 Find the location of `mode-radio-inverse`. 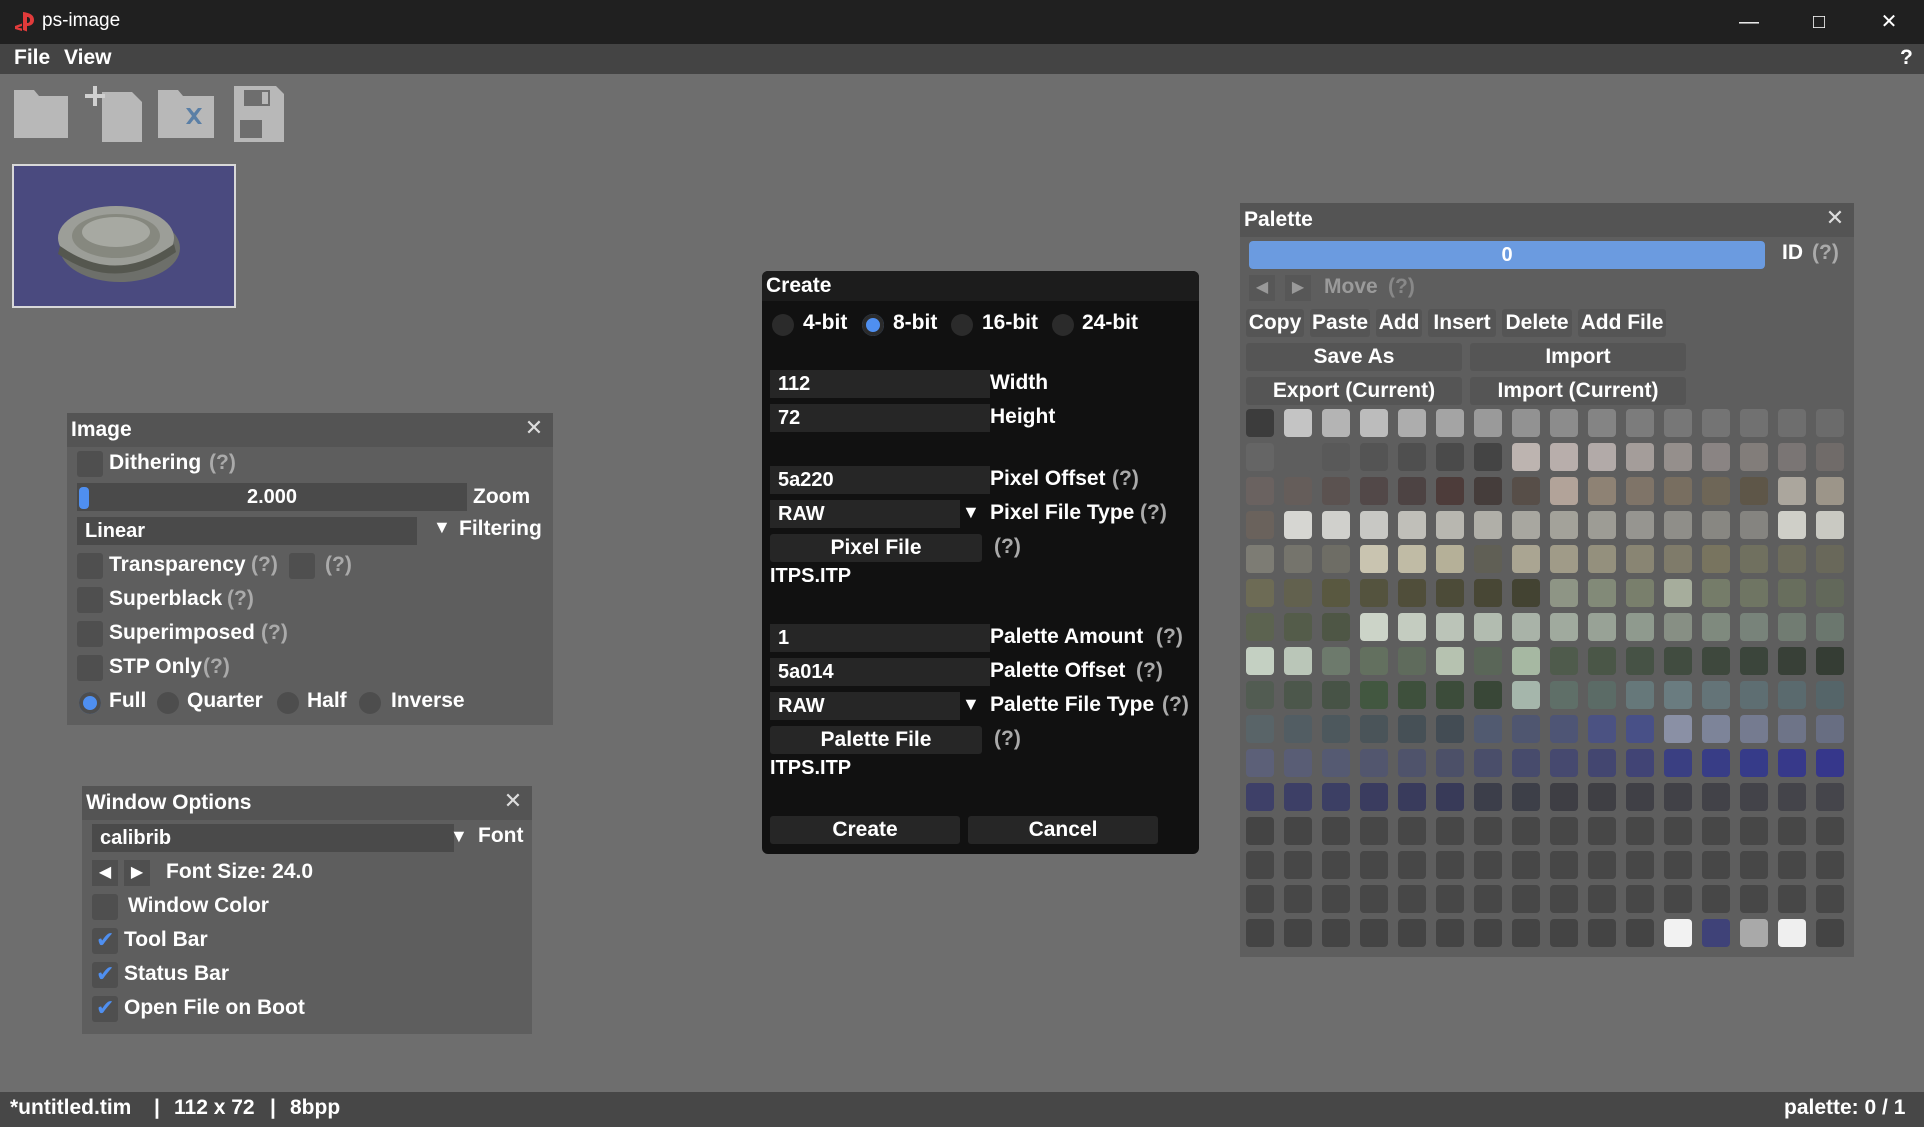

mode-radio-inverse is located at coordinates (370, 703).